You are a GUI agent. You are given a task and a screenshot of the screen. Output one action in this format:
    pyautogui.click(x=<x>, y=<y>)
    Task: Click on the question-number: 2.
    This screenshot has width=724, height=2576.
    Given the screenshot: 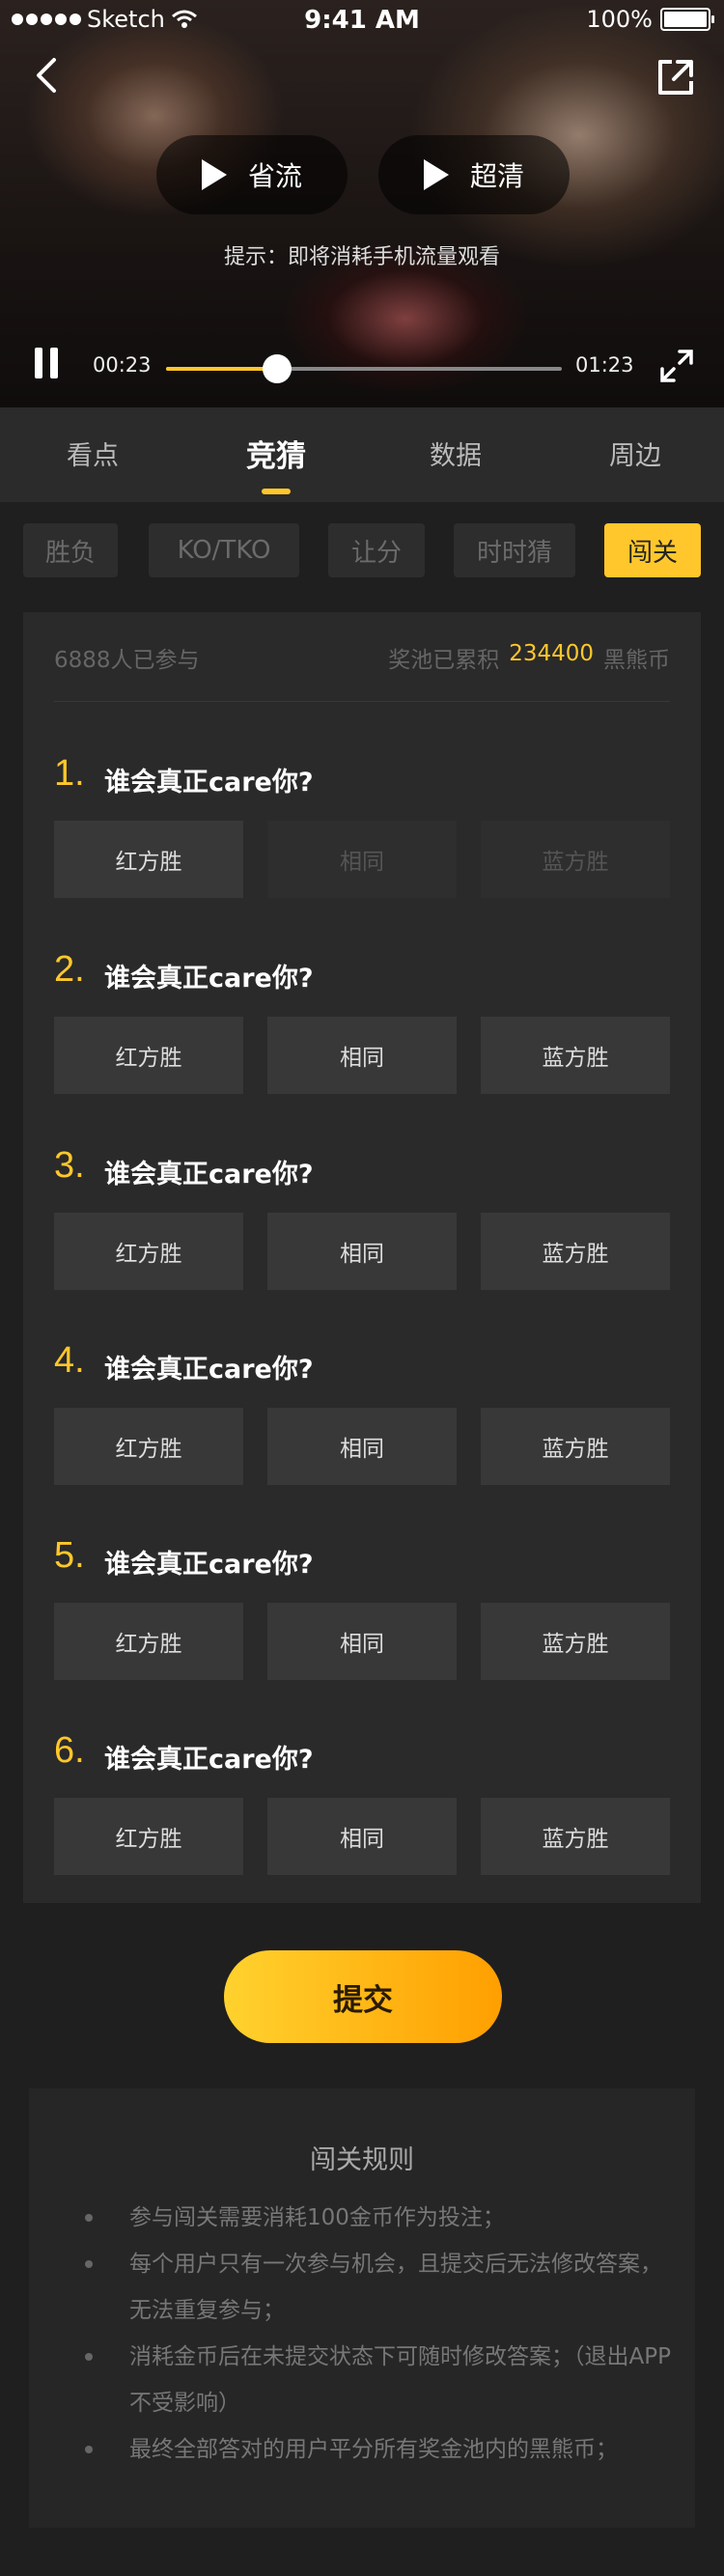 What is the action you would take?
    pyautogui.click(x=70, y=970)
    